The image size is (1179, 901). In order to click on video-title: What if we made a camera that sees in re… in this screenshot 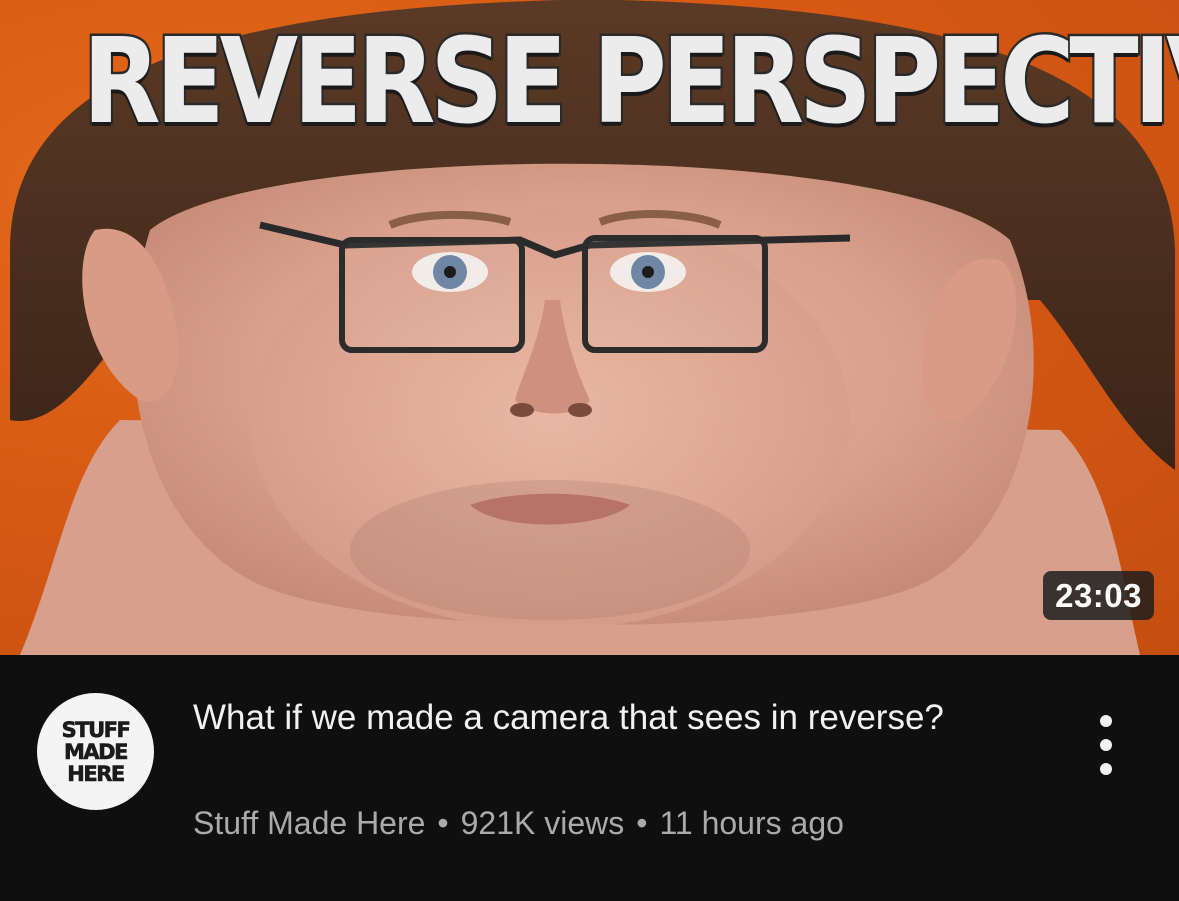, I will do `click(593, 718)`.